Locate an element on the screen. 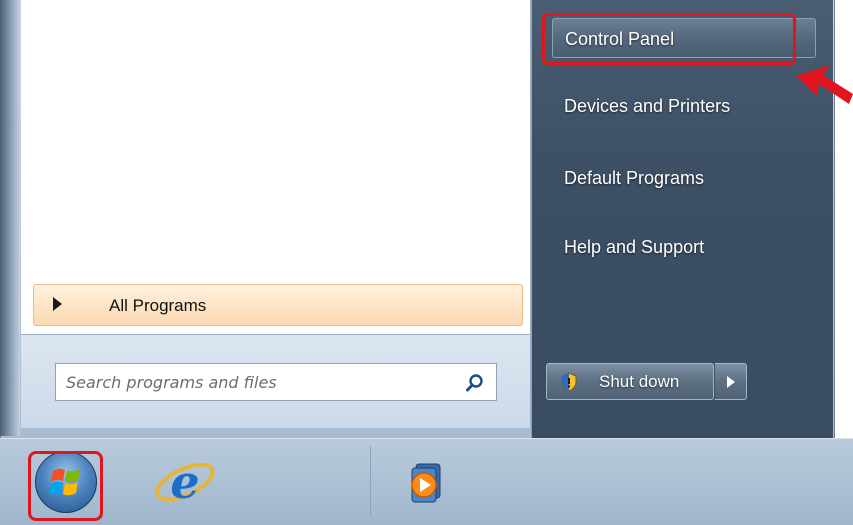  shutdown-options-button is located at coordinates (730, 381).